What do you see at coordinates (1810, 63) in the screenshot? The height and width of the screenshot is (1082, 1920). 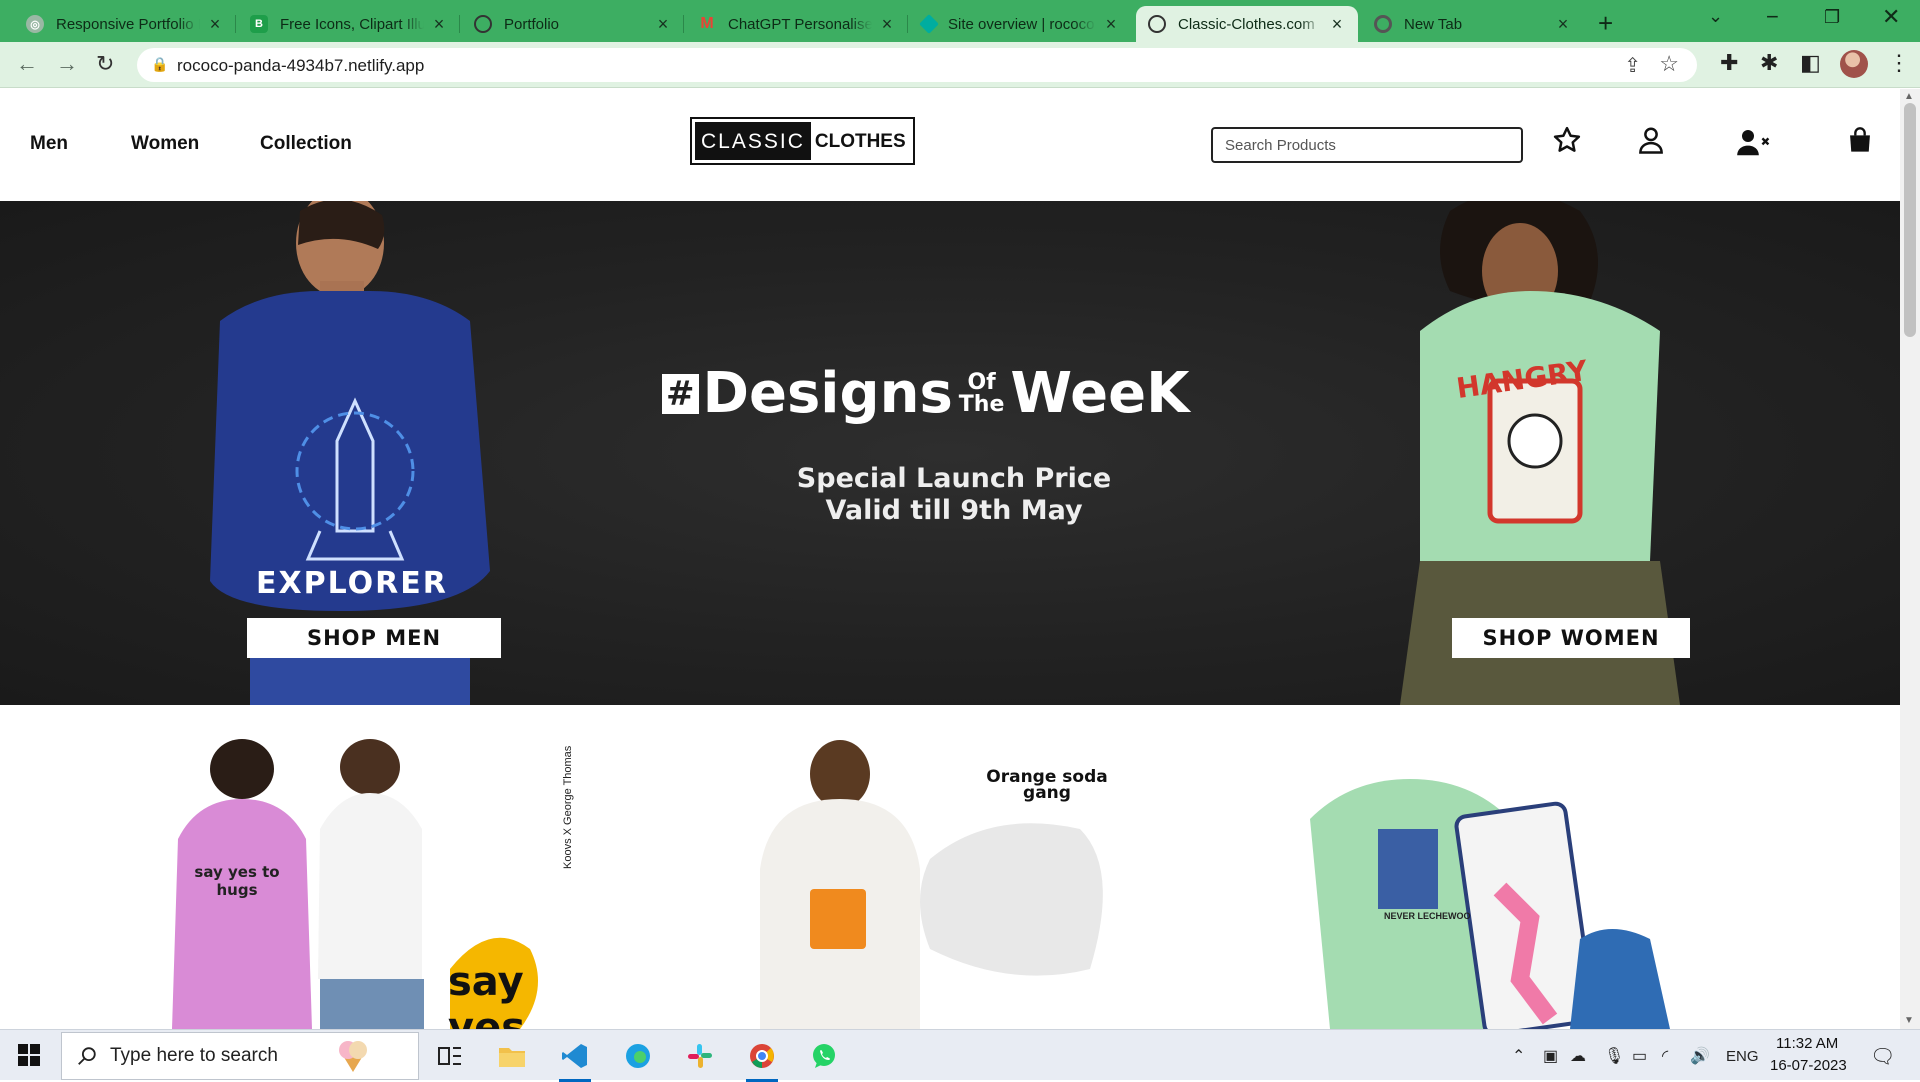 I see `side-panel-icon: ◧` at bounding box center [1810, 63].